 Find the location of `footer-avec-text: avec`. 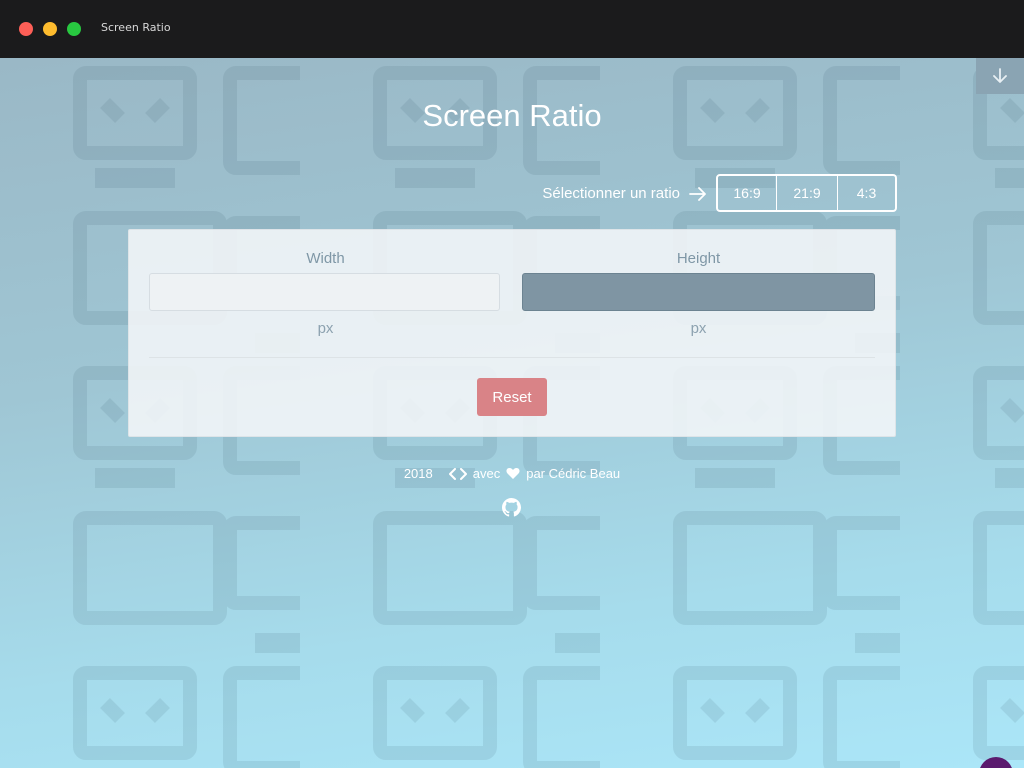

footer-avec-text: avec is located at coordinates (486, 473).